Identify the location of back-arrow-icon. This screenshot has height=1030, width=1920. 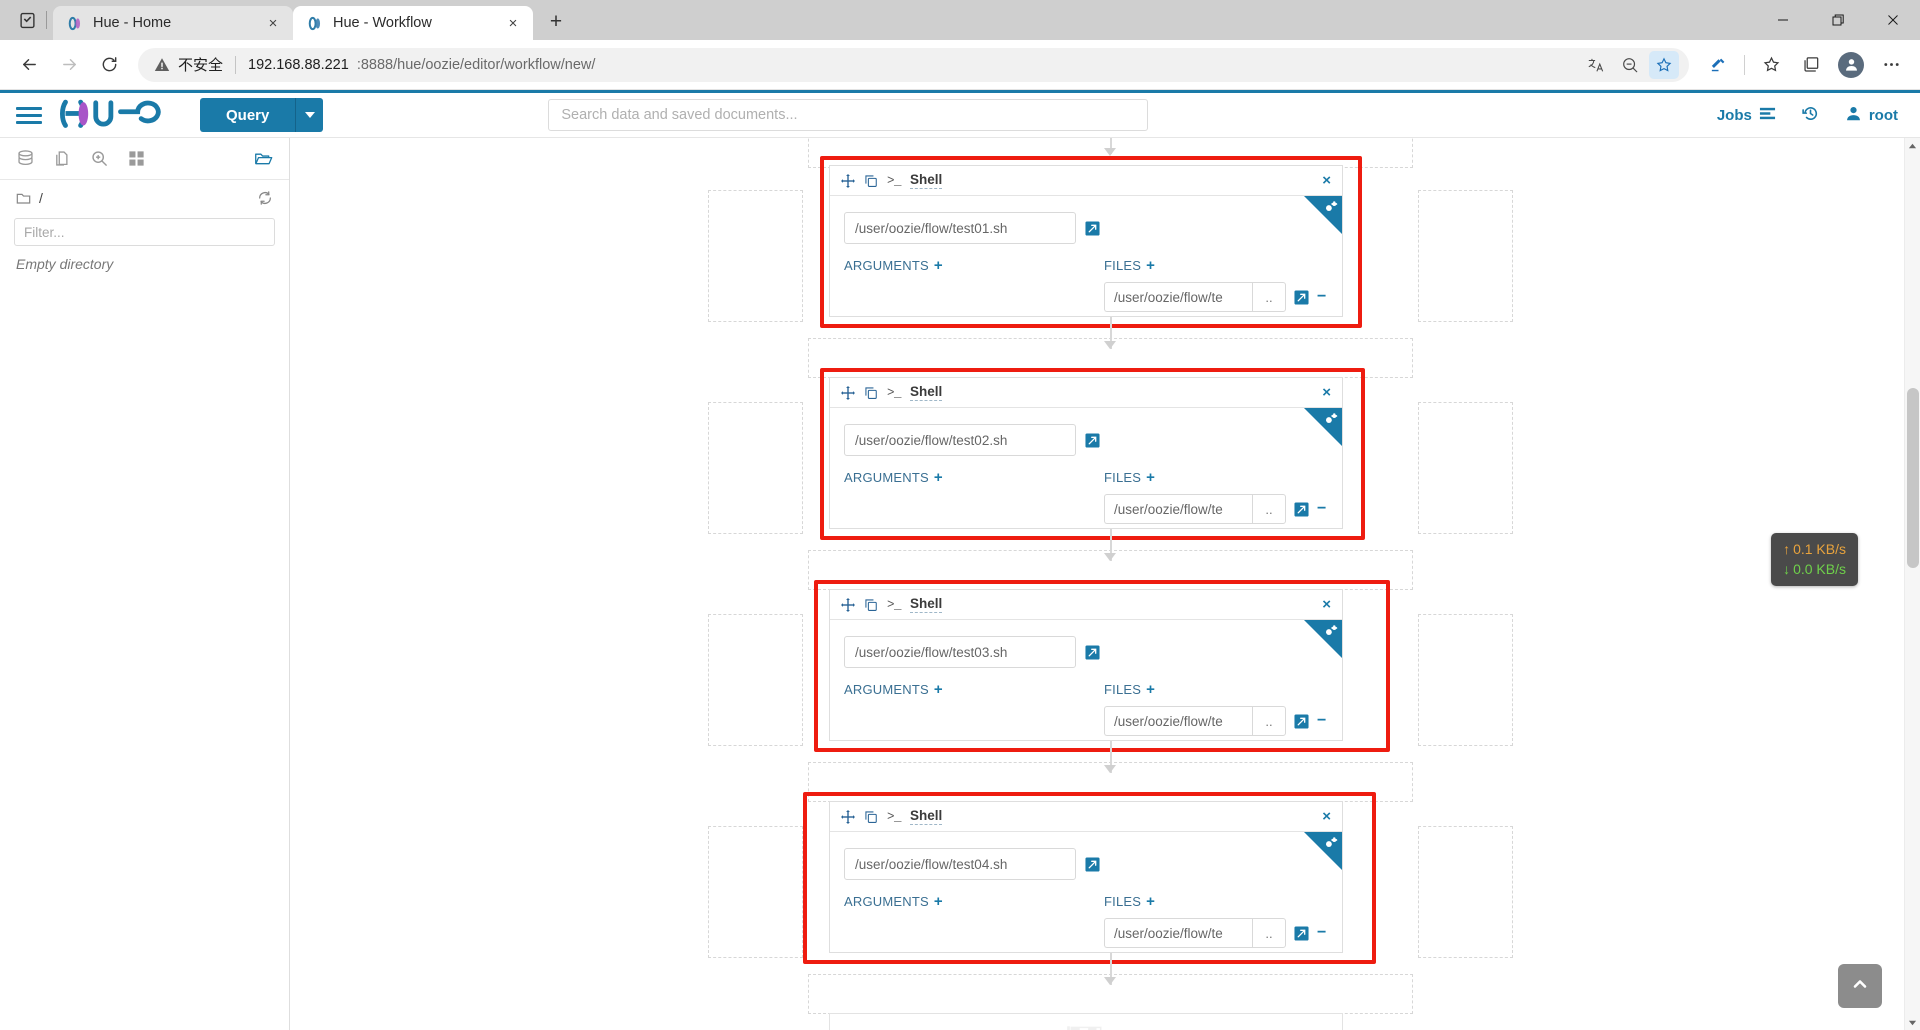
(29, 65).